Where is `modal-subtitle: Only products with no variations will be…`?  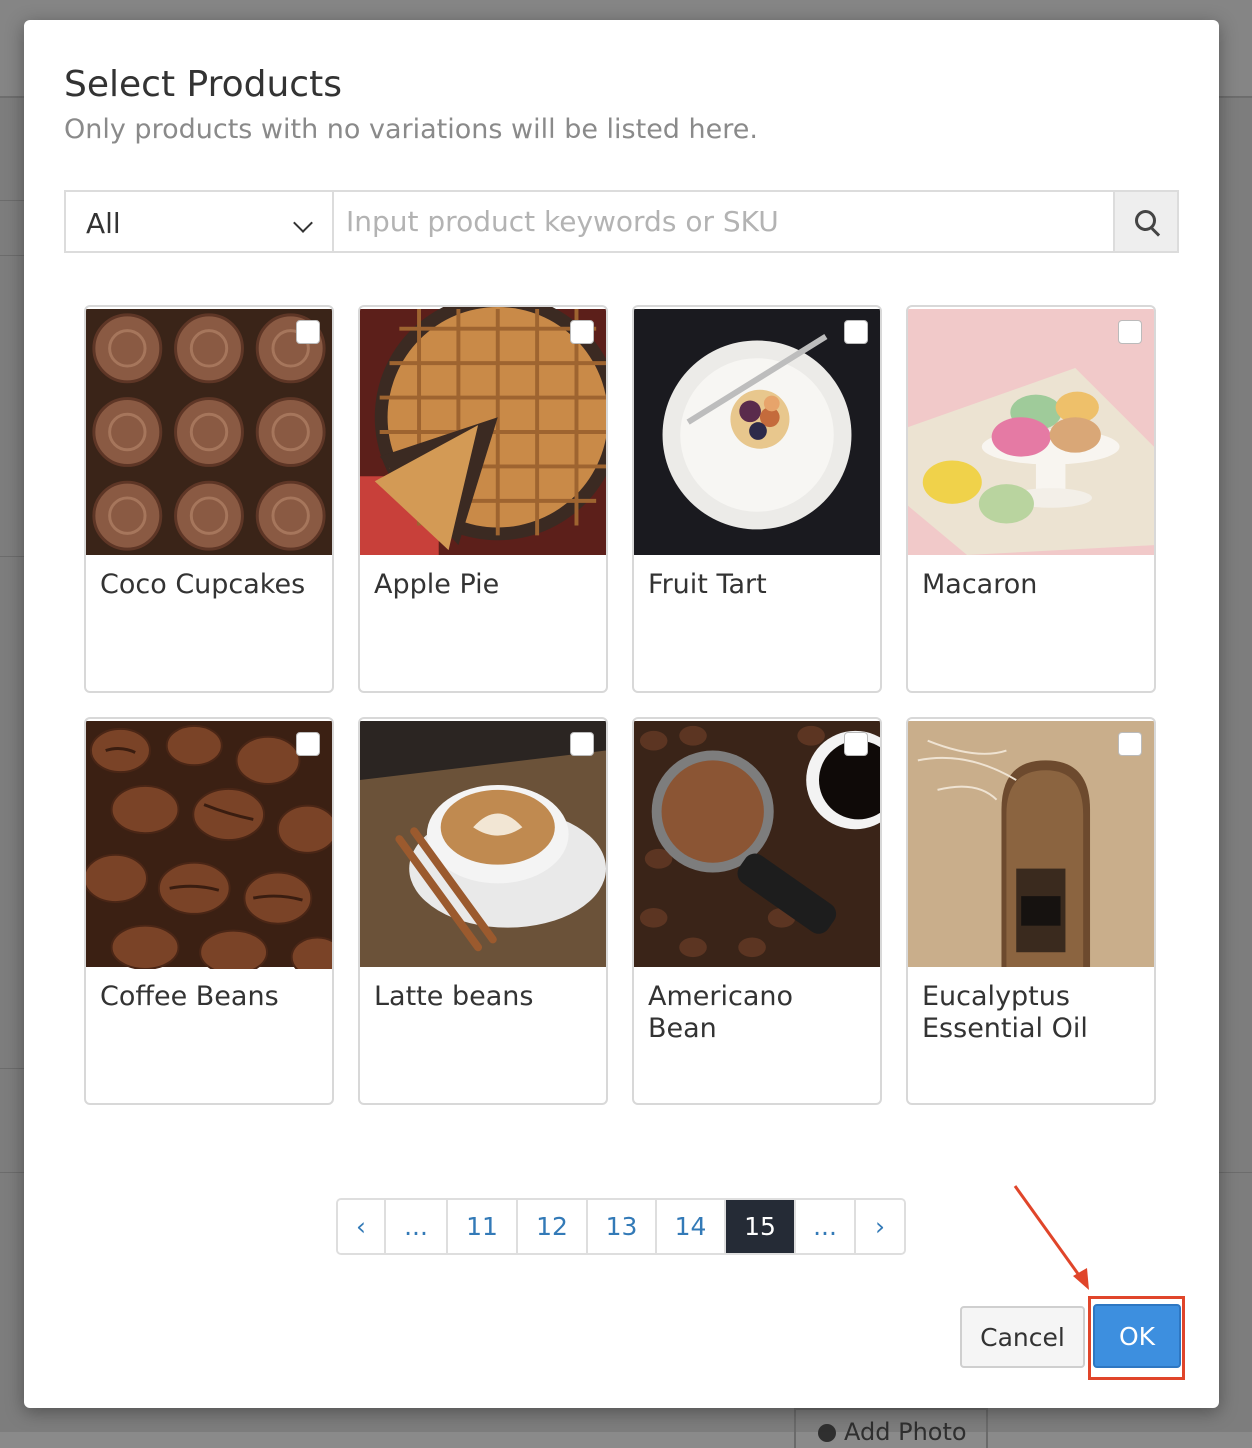 modal-subtitle: Only products with no variations will be… is located at coordinates (411, 129).